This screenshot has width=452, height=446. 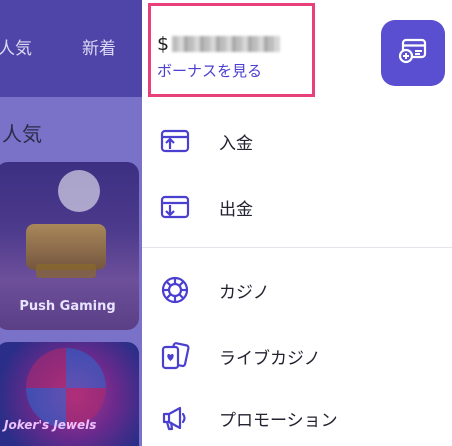 What do you see at coordinates (297, 290) in the screenshot?
I see `menu-item-casino: カジノ` at bounding box center [297, 290].